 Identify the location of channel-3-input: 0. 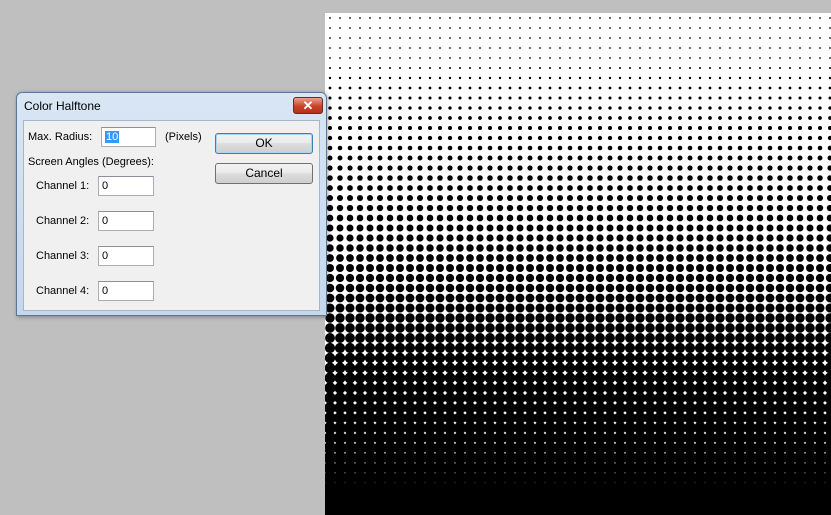
(126, 256).